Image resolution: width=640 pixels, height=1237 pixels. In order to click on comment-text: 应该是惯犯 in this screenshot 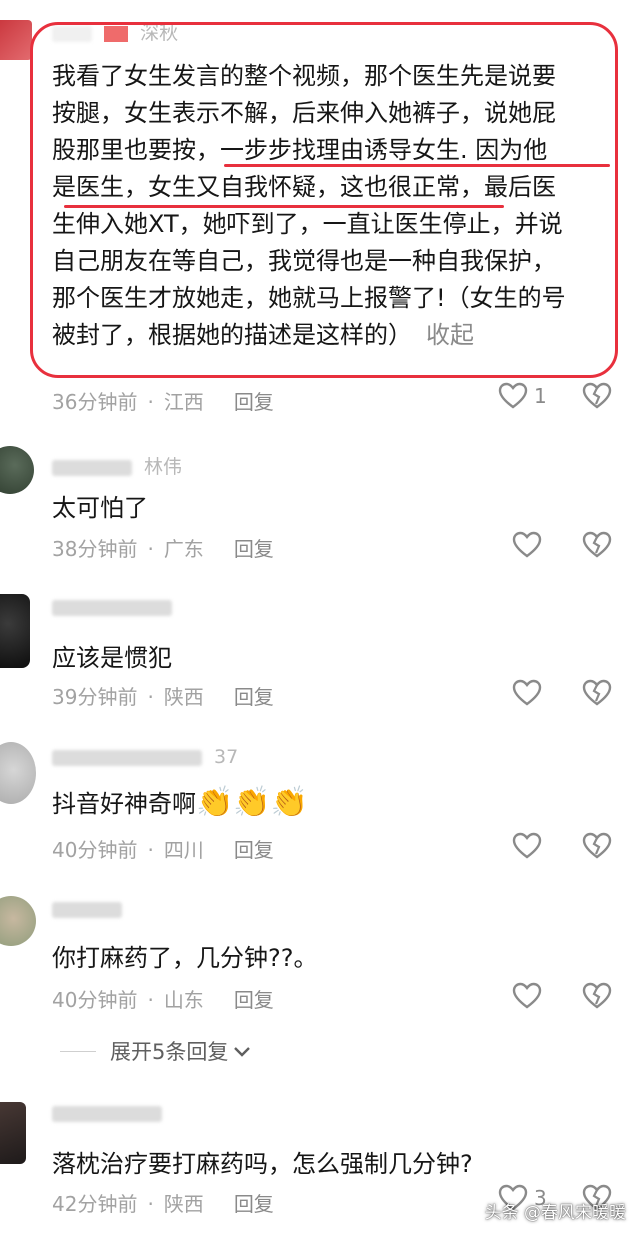, I will do `click(112, 658)`.